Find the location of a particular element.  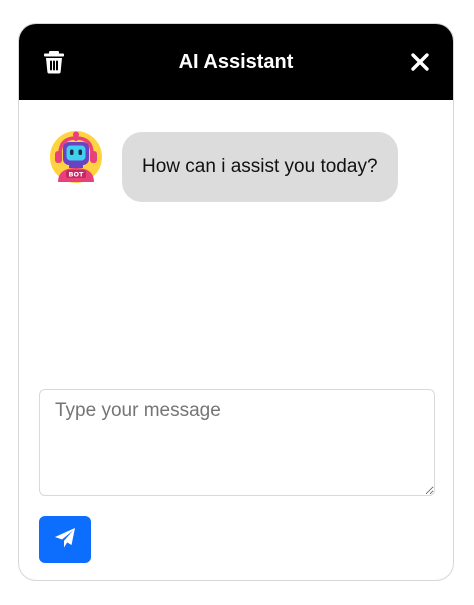

bot-badge-text: BOT is located at coordinates (76, 175).